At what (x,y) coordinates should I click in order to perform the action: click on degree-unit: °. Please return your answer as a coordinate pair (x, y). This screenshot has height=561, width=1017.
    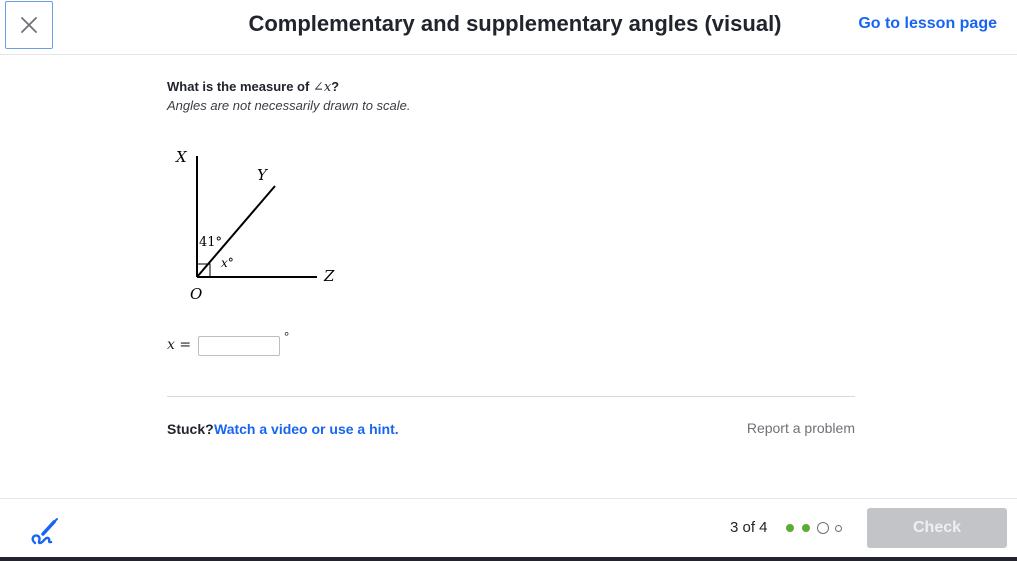
    Looking at the image, I should click on (287, 336).